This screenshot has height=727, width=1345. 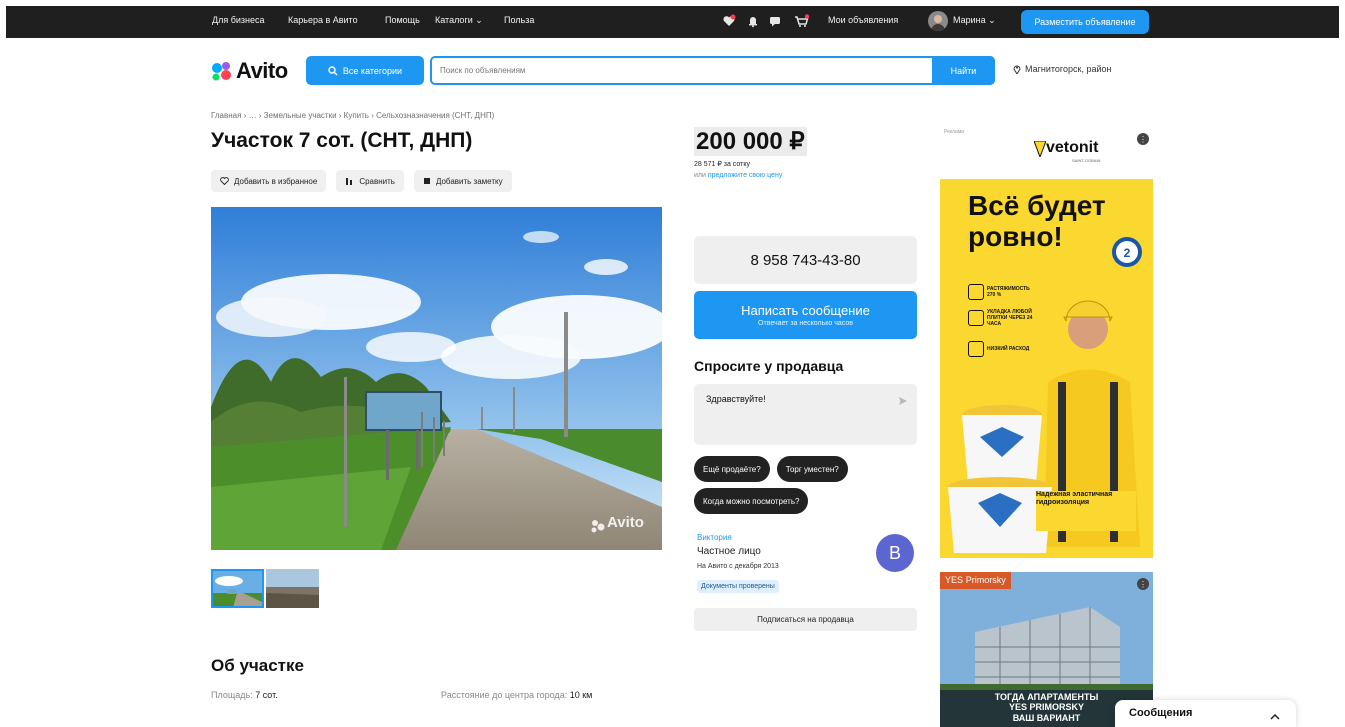 I want to click on ask-seller-text: Здравствуйте!, so click(x=736, y=399).